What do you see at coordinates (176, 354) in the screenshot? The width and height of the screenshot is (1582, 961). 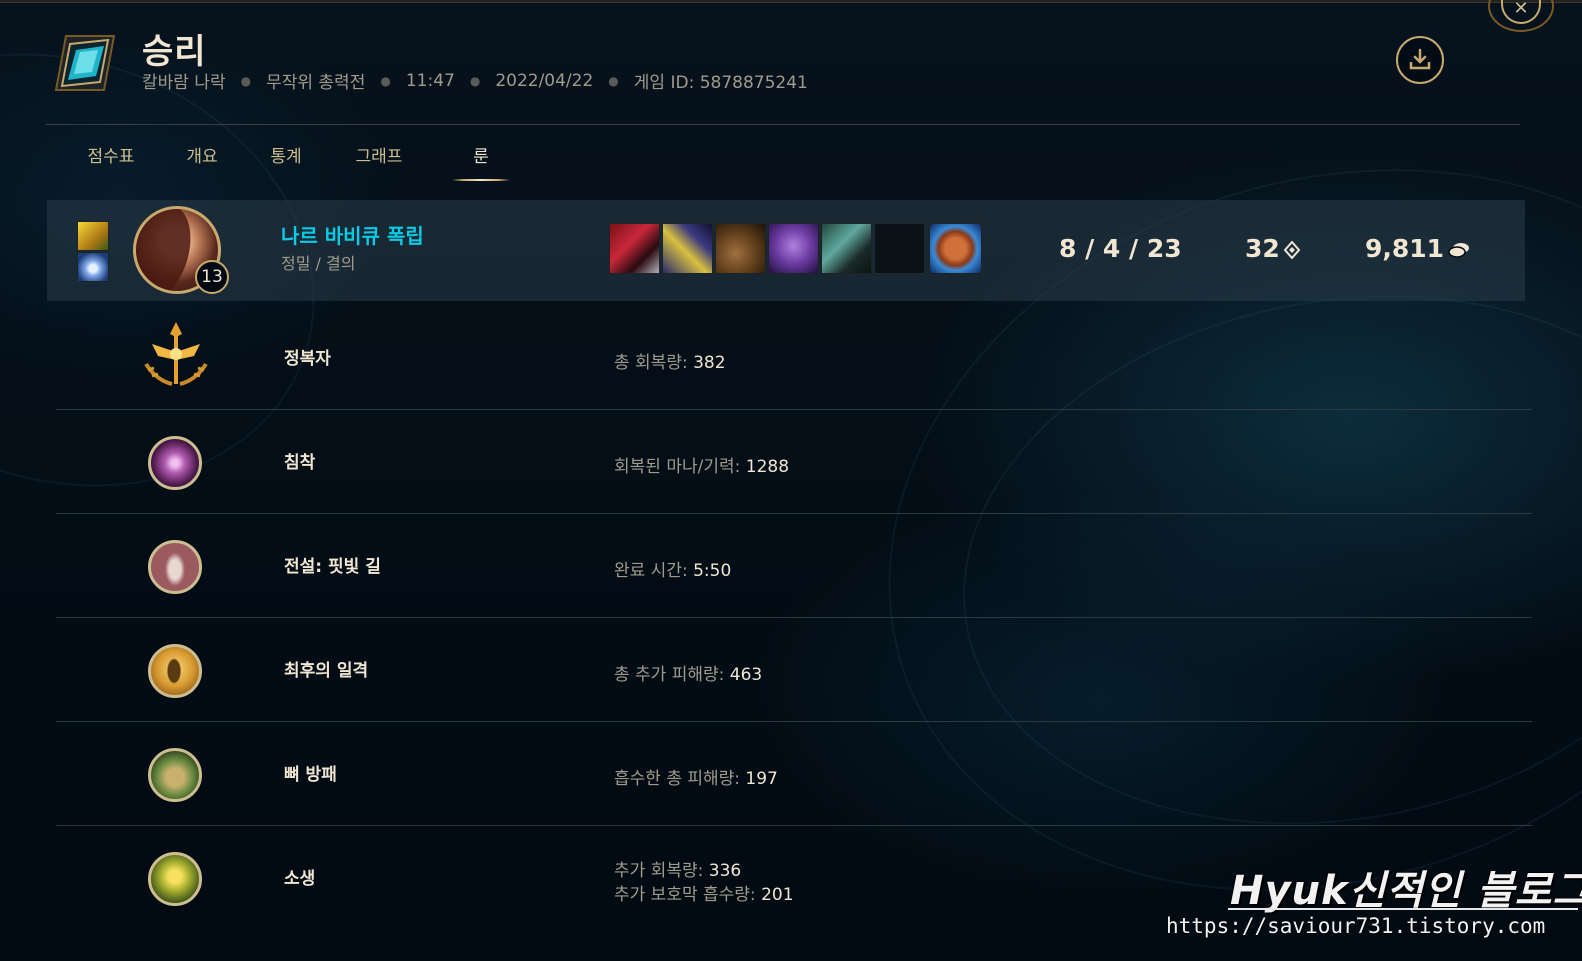 I see `conqueror-icon` at bounding box center [176, 354].